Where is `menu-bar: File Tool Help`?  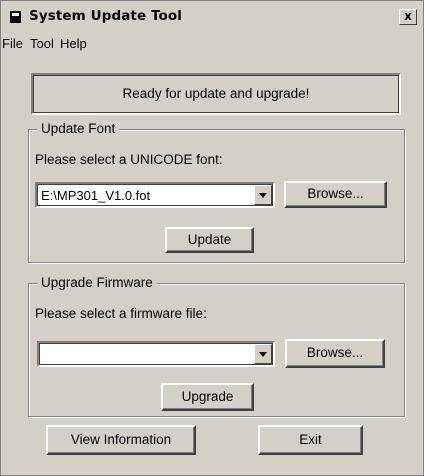
menu-bar: File Tool Help is located at coordinates (212, 44).